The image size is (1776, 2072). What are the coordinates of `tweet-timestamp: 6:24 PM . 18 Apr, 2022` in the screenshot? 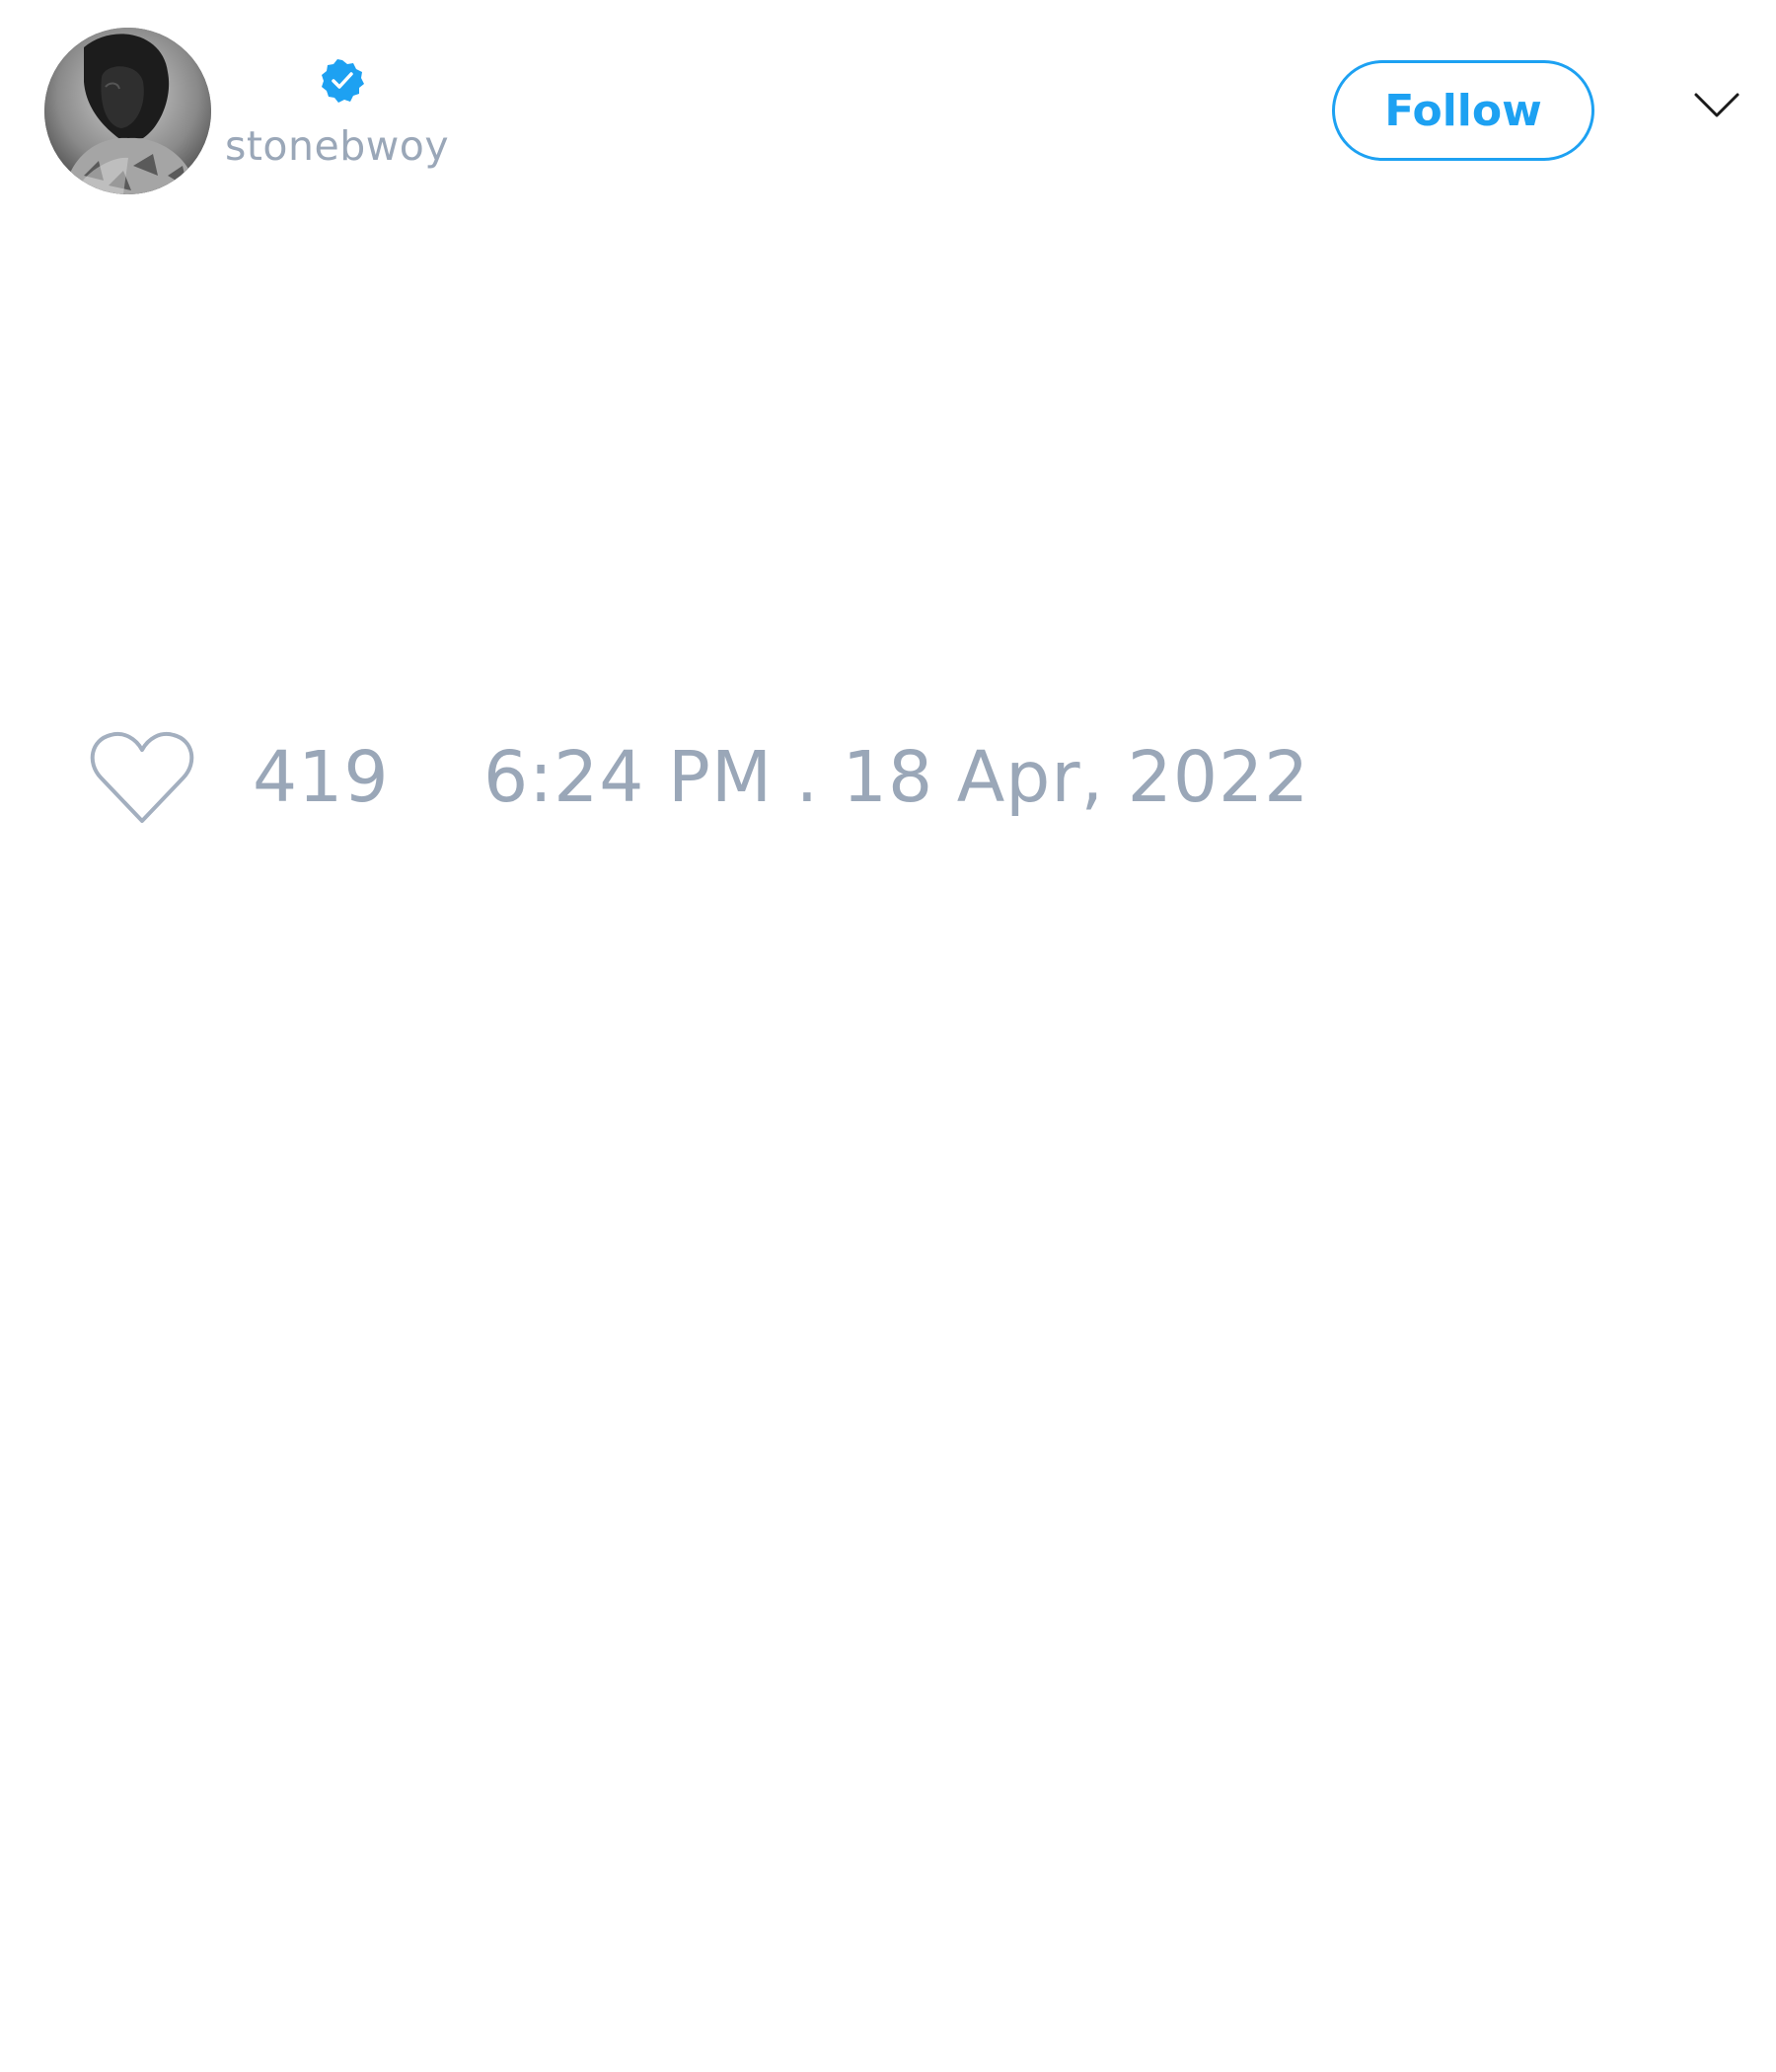 It's located at (896, 777).